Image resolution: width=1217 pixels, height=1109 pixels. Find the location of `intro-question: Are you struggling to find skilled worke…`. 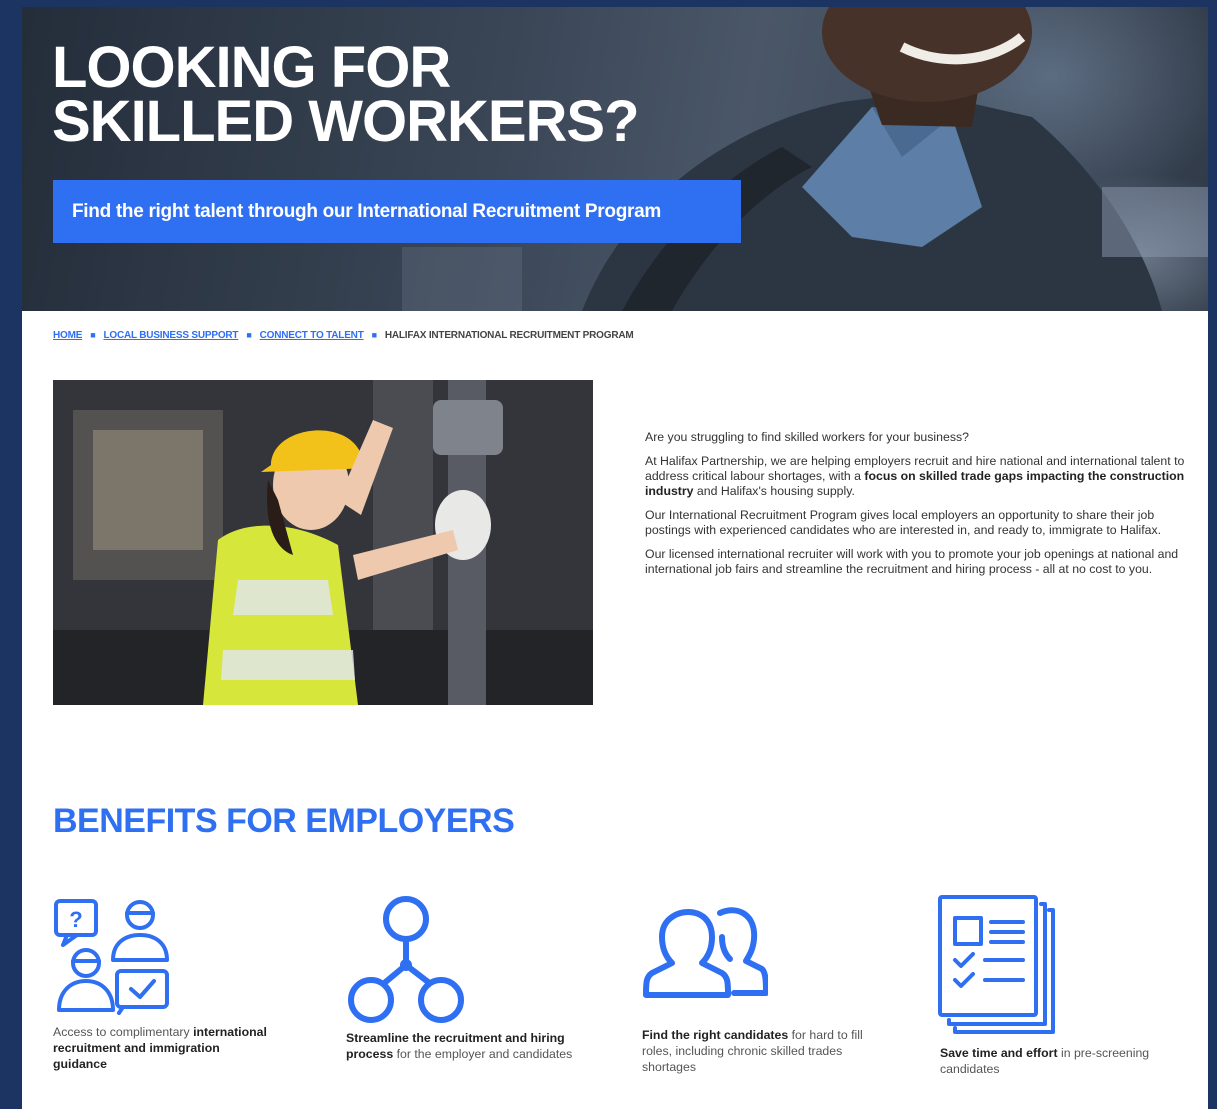

intro-question: Are you struggling to find skilled worke… is located at coordinates (807, 437).